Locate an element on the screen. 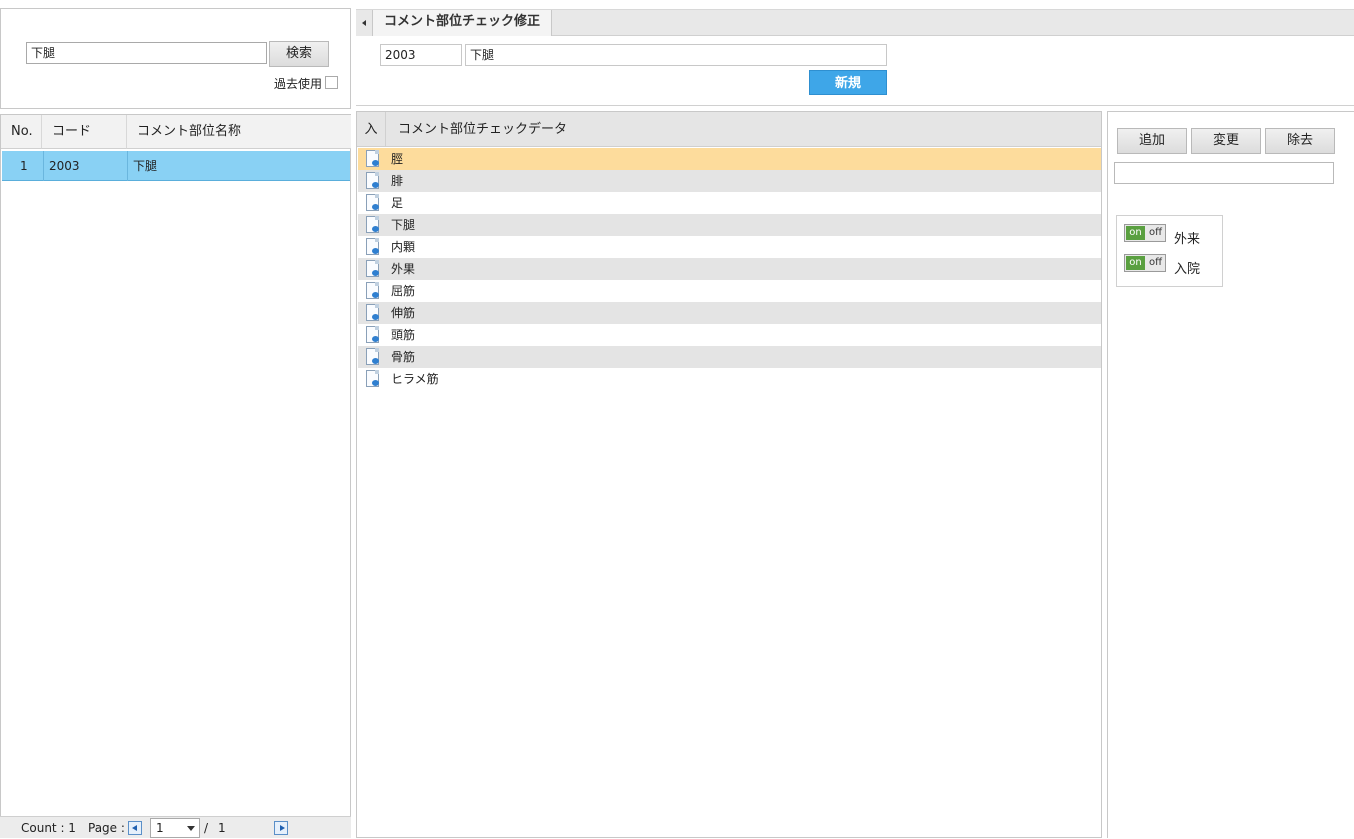 Image resolution: width=1354 pixels, height=839 pixels. count-label: Count : 1 is located at coordinates (48, 828).